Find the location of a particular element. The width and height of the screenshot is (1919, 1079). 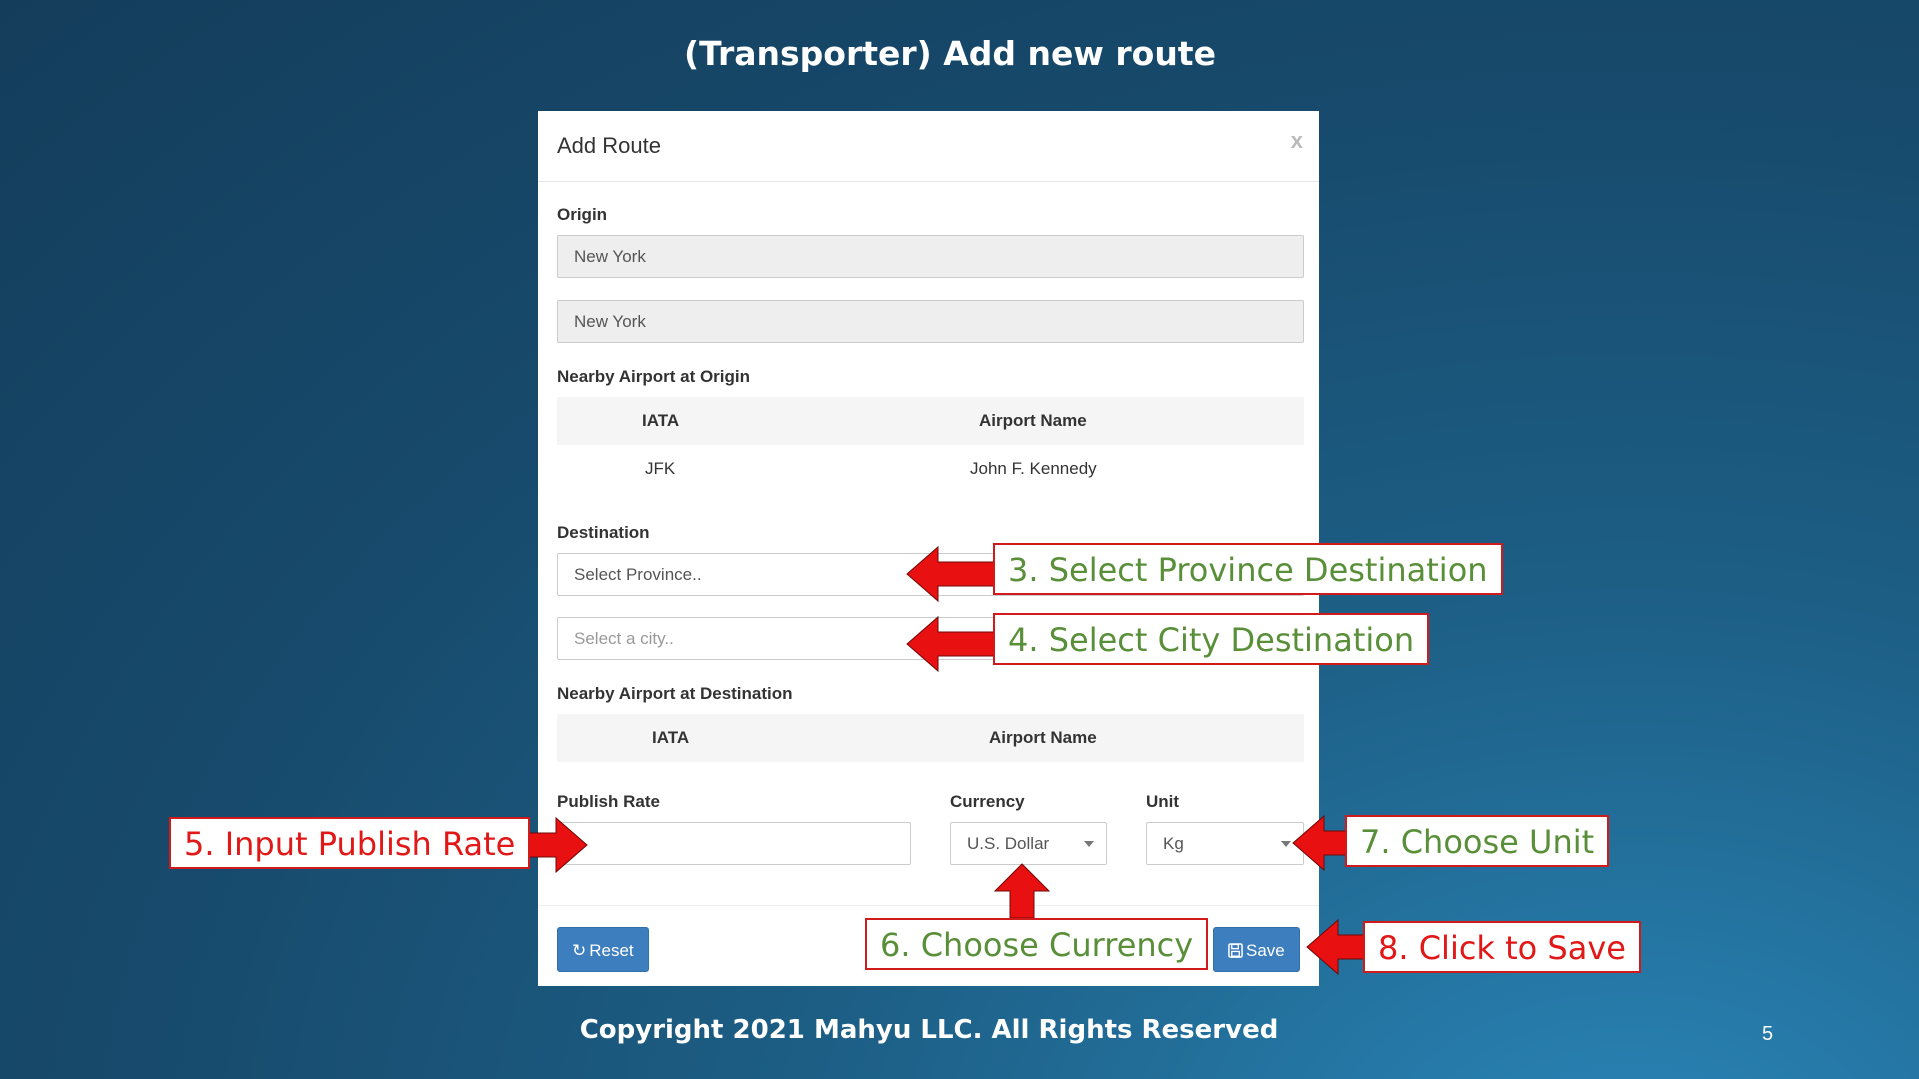

callout-step4: 4. Select City Destination is located at coordinates (1211, 639).